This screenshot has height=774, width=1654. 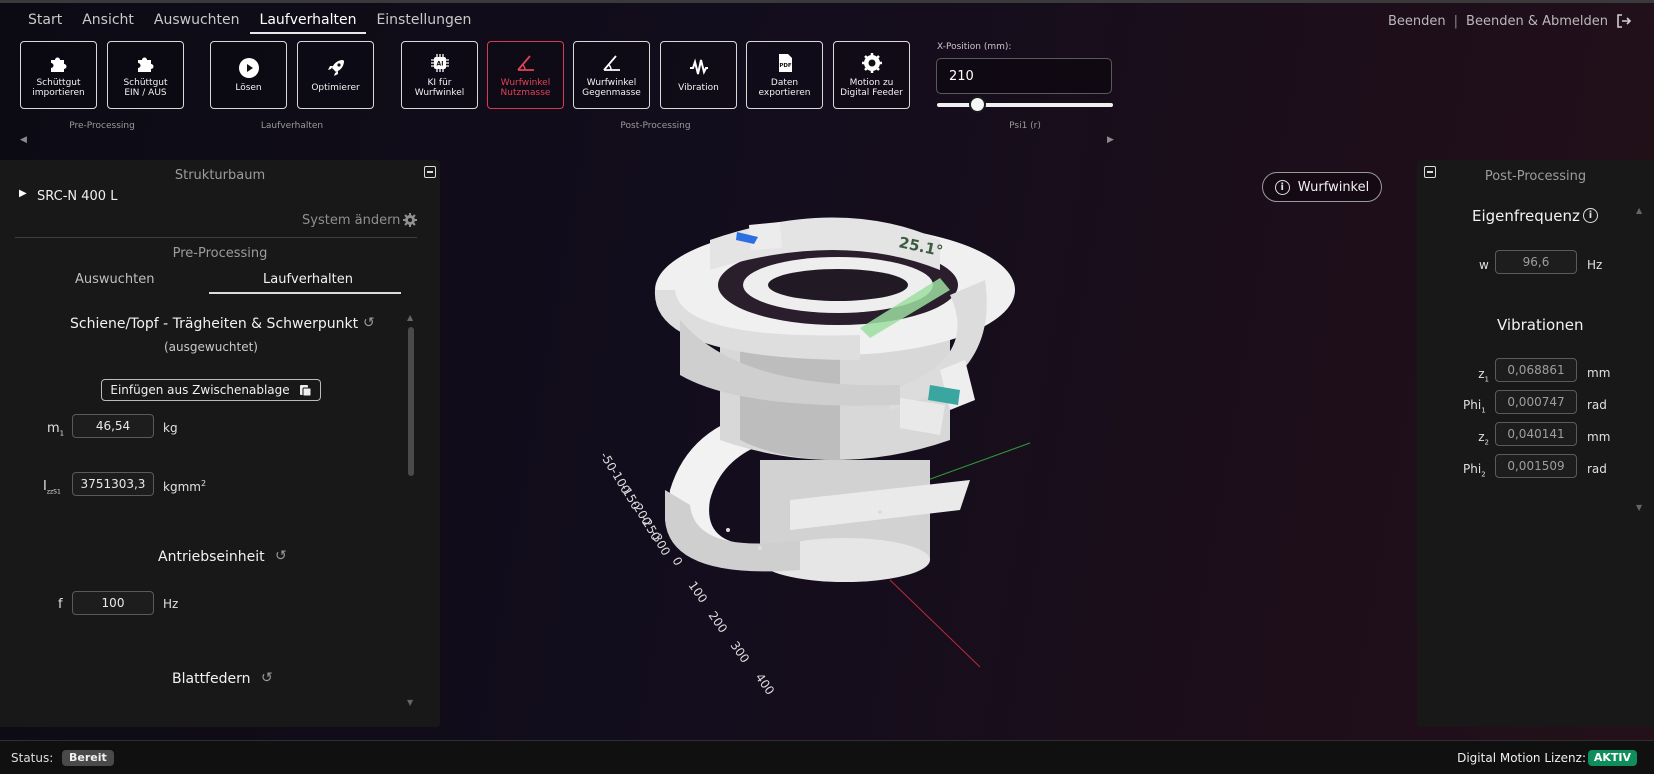 I want to click on svg-text: PDF, so click(x=785, y=66).